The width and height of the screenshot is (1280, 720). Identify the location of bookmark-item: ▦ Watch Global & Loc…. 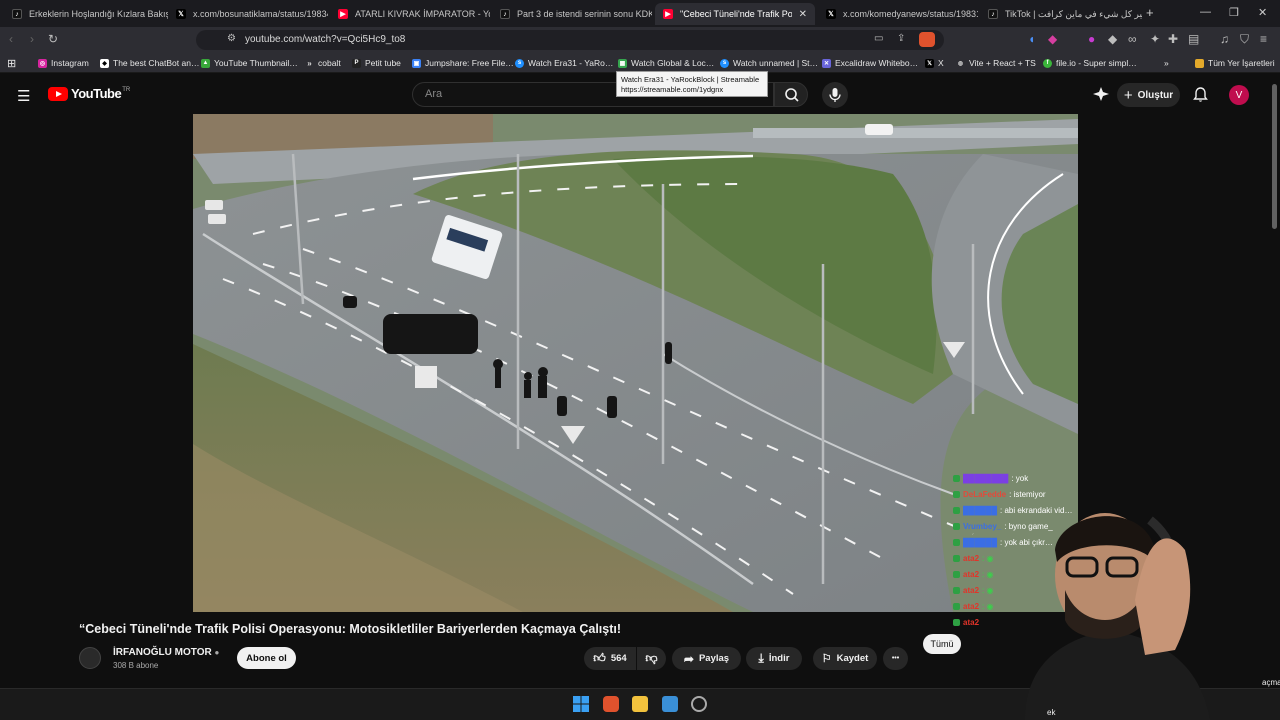
(666, 63).